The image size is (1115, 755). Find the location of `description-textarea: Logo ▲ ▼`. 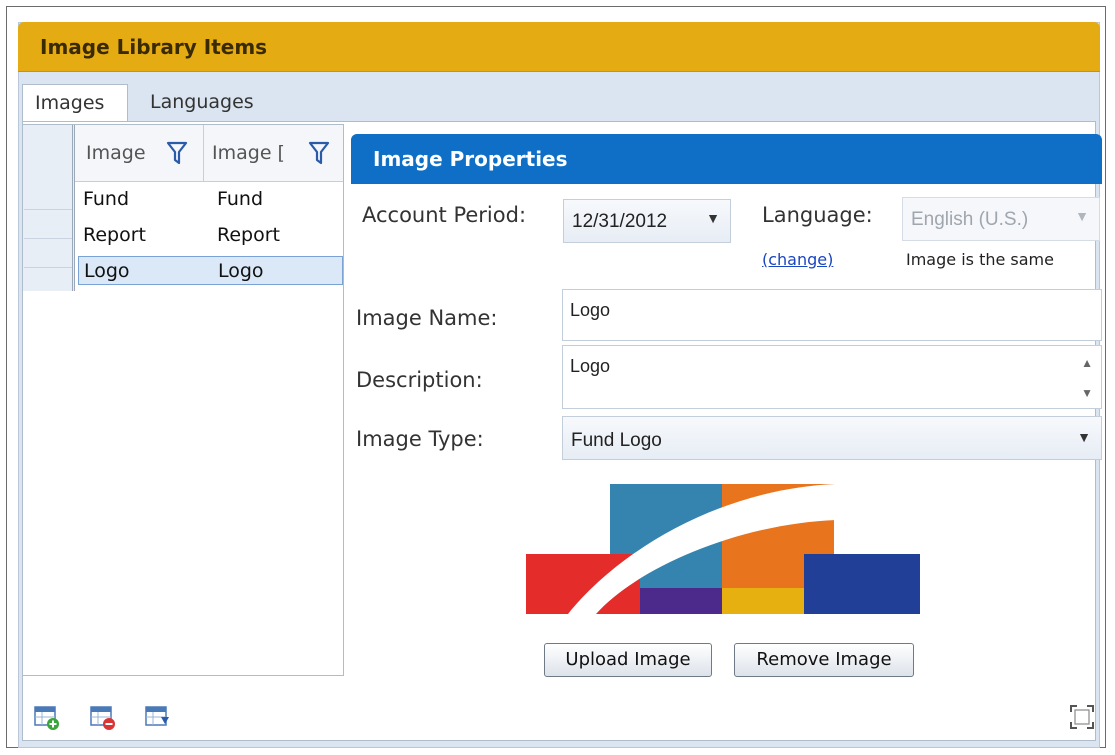

description-textarea: Logo ▲ ▼ is located at coordinates (832, 377).